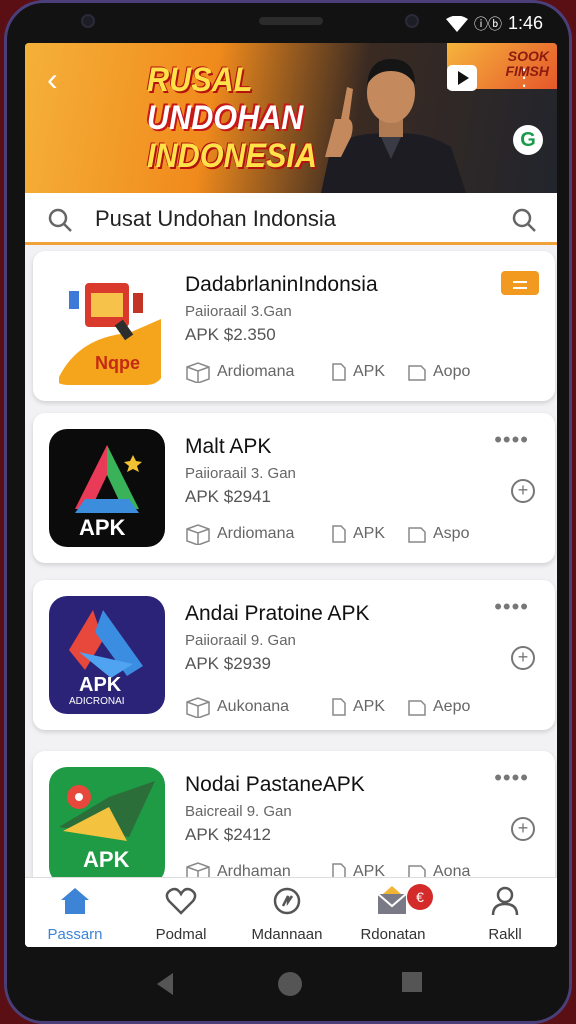 The height and width of the screenshot is (1024, 576). What do you see at coordinates (456, 23) in the screenshot?
I see `wifi-icon` at bounding box center [456, 23].